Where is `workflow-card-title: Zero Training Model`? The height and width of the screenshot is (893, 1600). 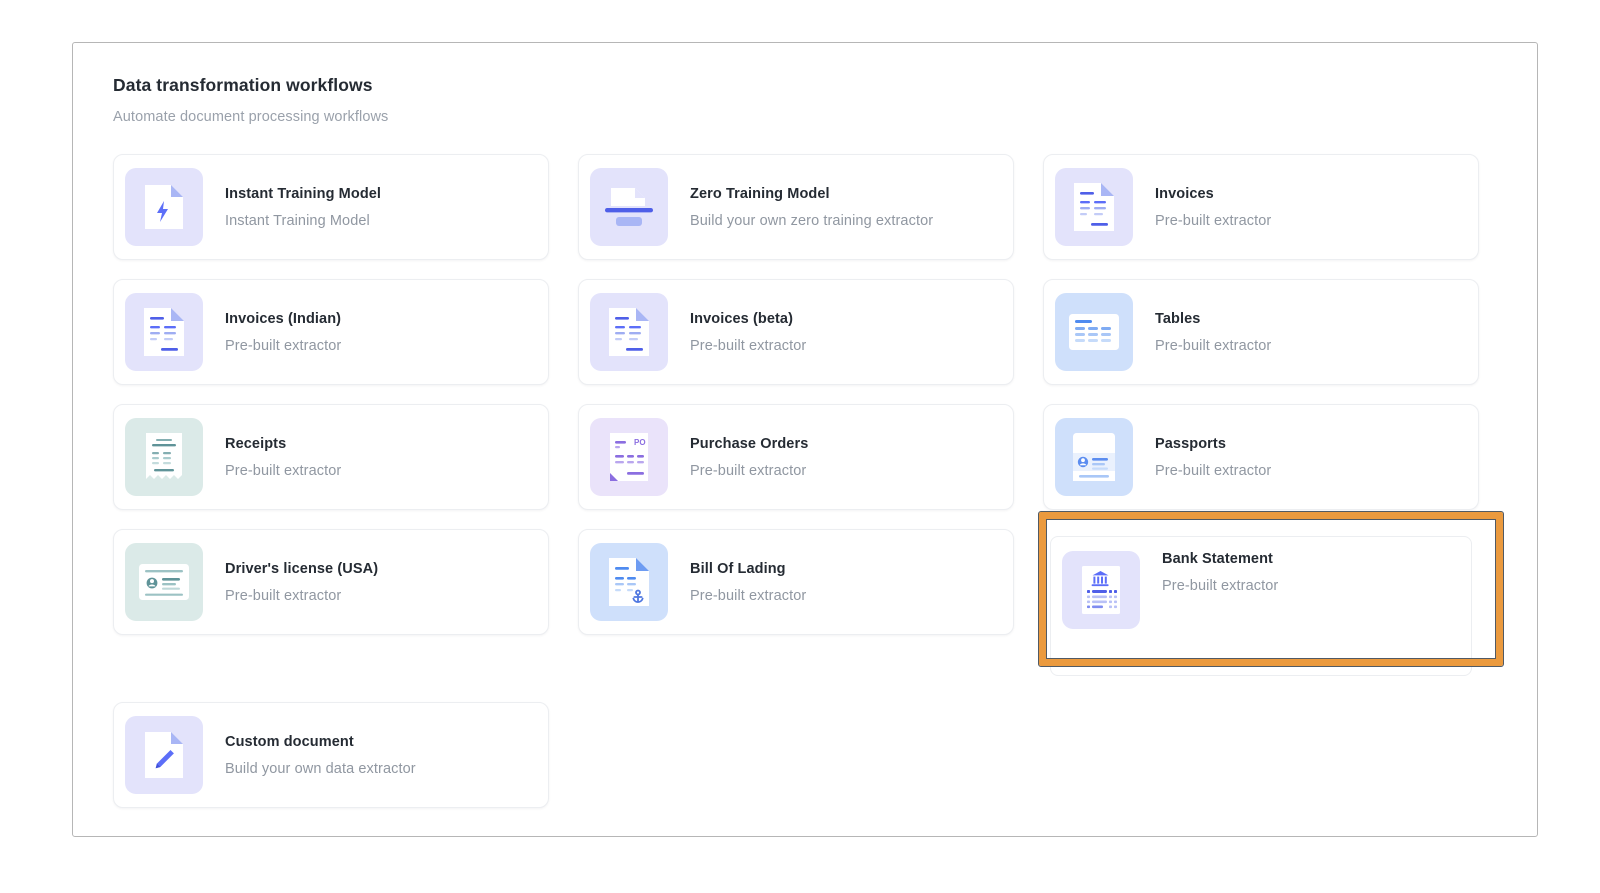
workflow-card-title: Zero Training Model is located at coordinates (760, 193).